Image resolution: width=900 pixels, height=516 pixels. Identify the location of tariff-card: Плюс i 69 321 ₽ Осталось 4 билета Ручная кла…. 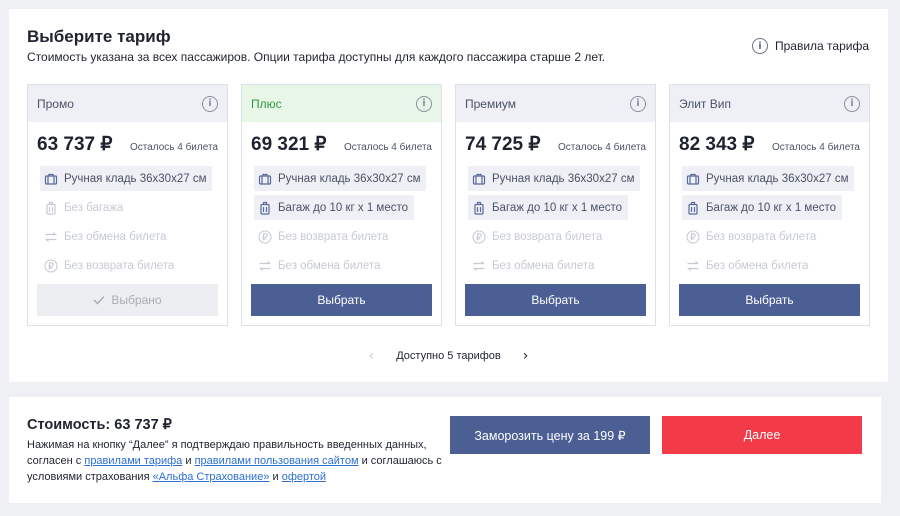
(341, 205).